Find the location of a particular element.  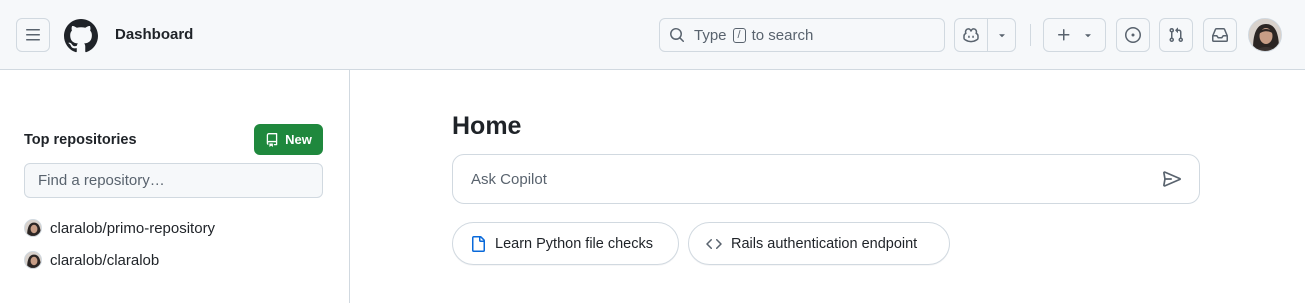

open-global-navigation-button is located at coordinates (33, 35).